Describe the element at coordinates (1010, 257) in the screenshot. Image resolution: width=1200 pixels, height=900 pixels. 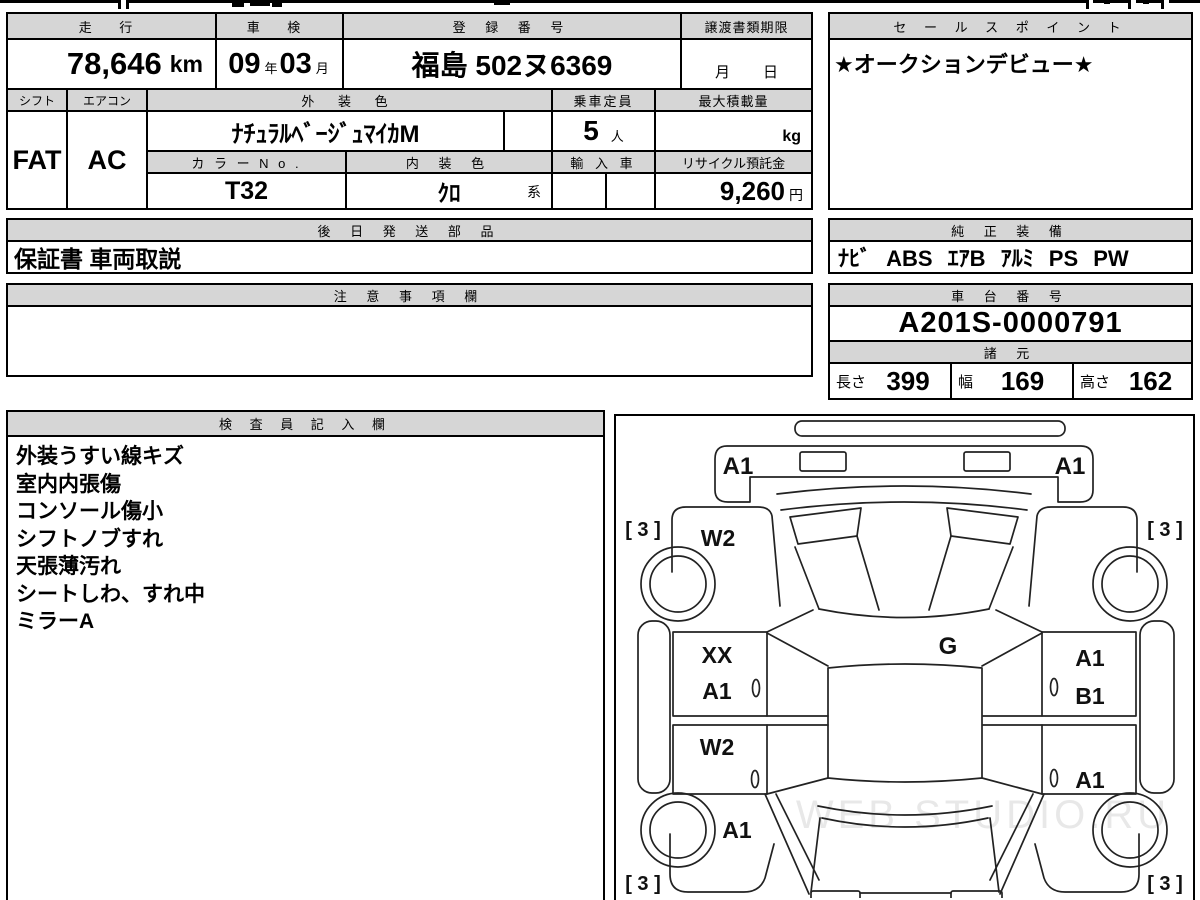
I see `equipment-value: ﾅﾋﾞ ABS ｴｱB ｱﾙﾐ PS PW` at that location.